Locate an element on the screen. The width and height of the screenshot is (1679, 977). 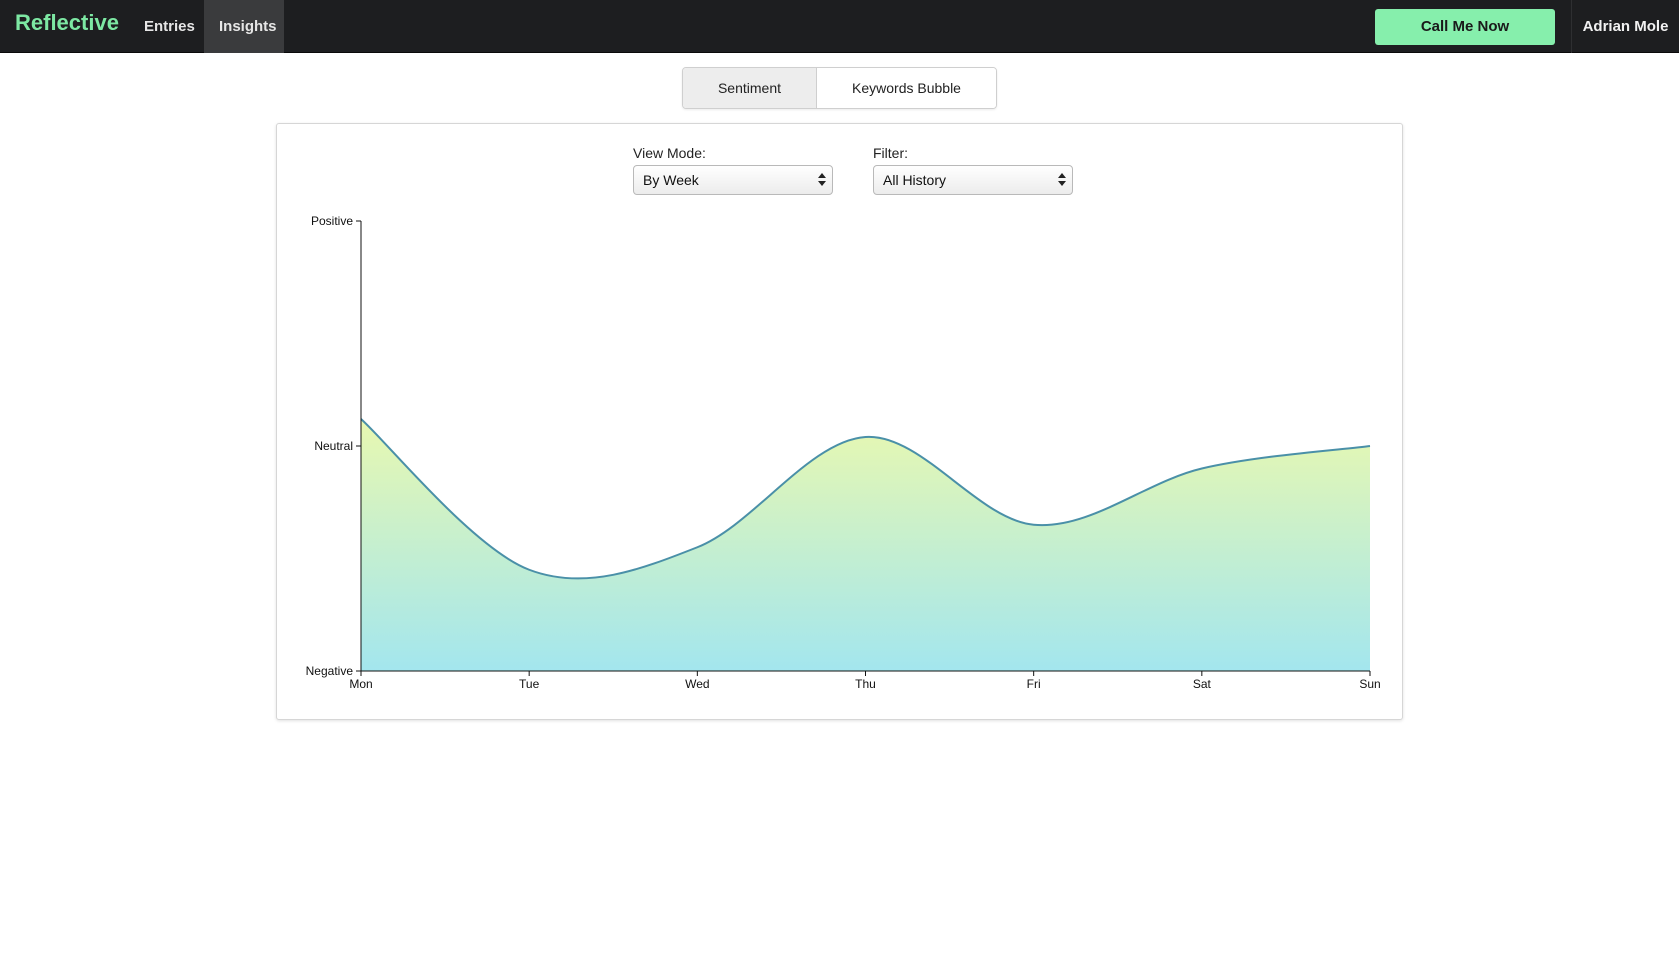
y-tick-label: Positive is located at coordinates (332, 221).